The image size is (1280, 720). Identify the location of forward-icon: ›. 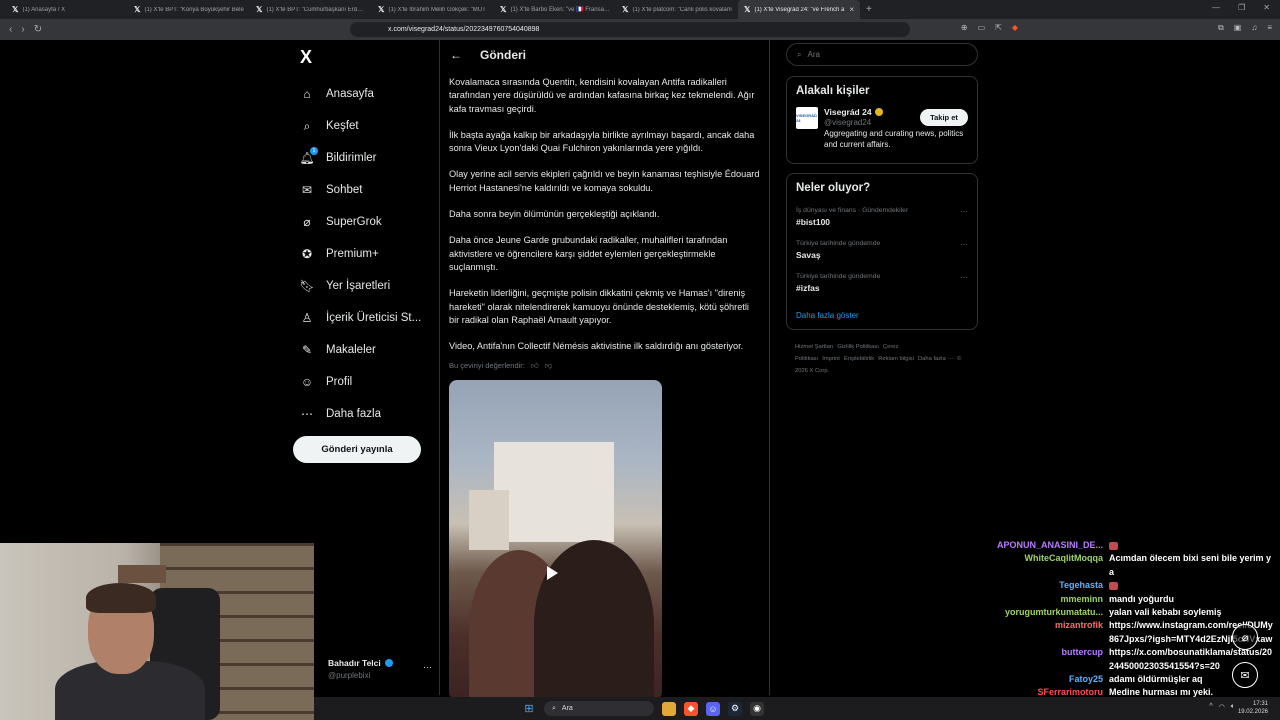
(22, 29).